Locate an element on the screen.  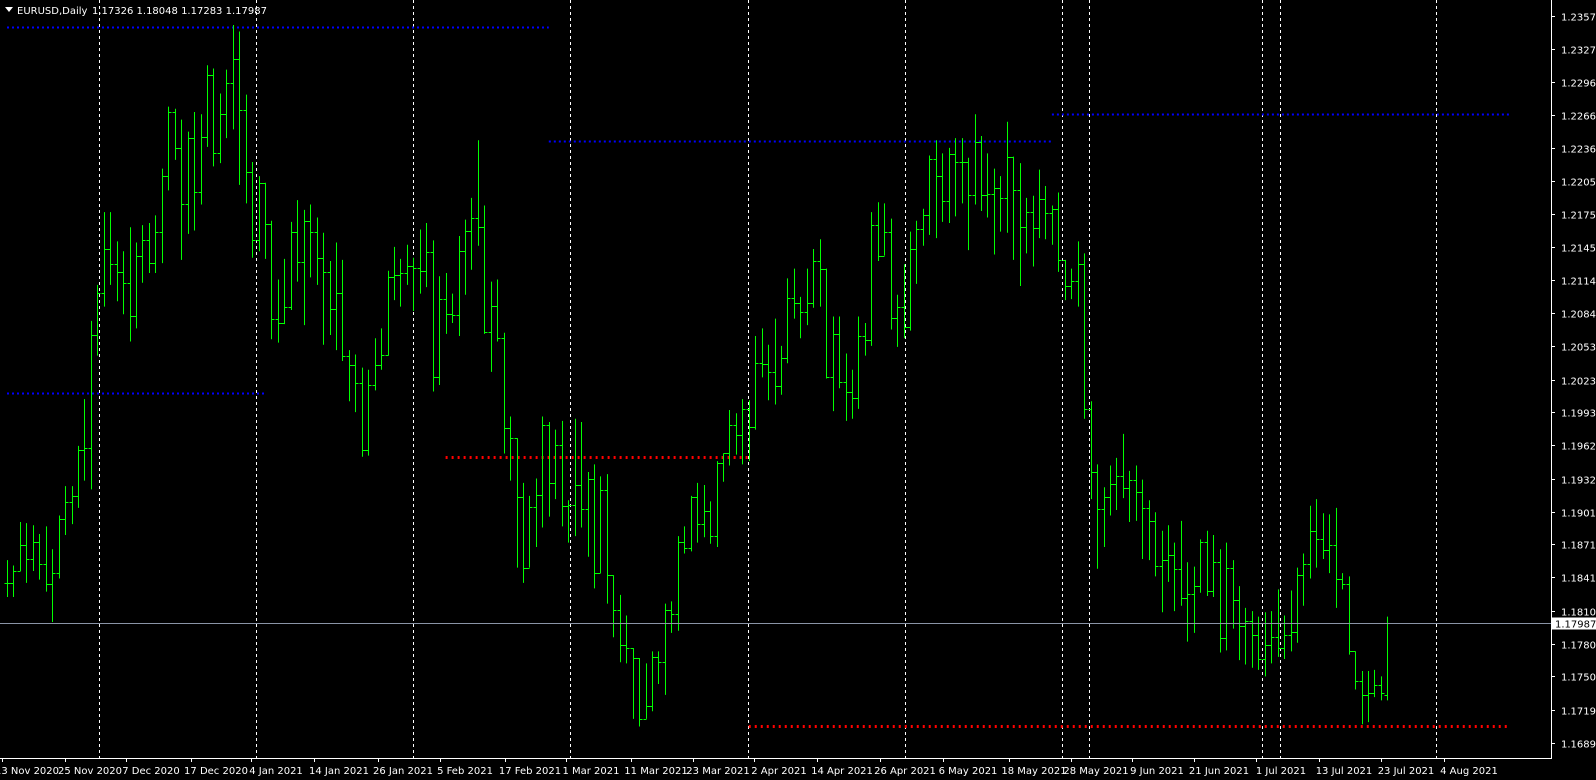
ohlc-values: 1.17326 1.18048 1.17283 1.17987 is located at coordinates (179, 11).